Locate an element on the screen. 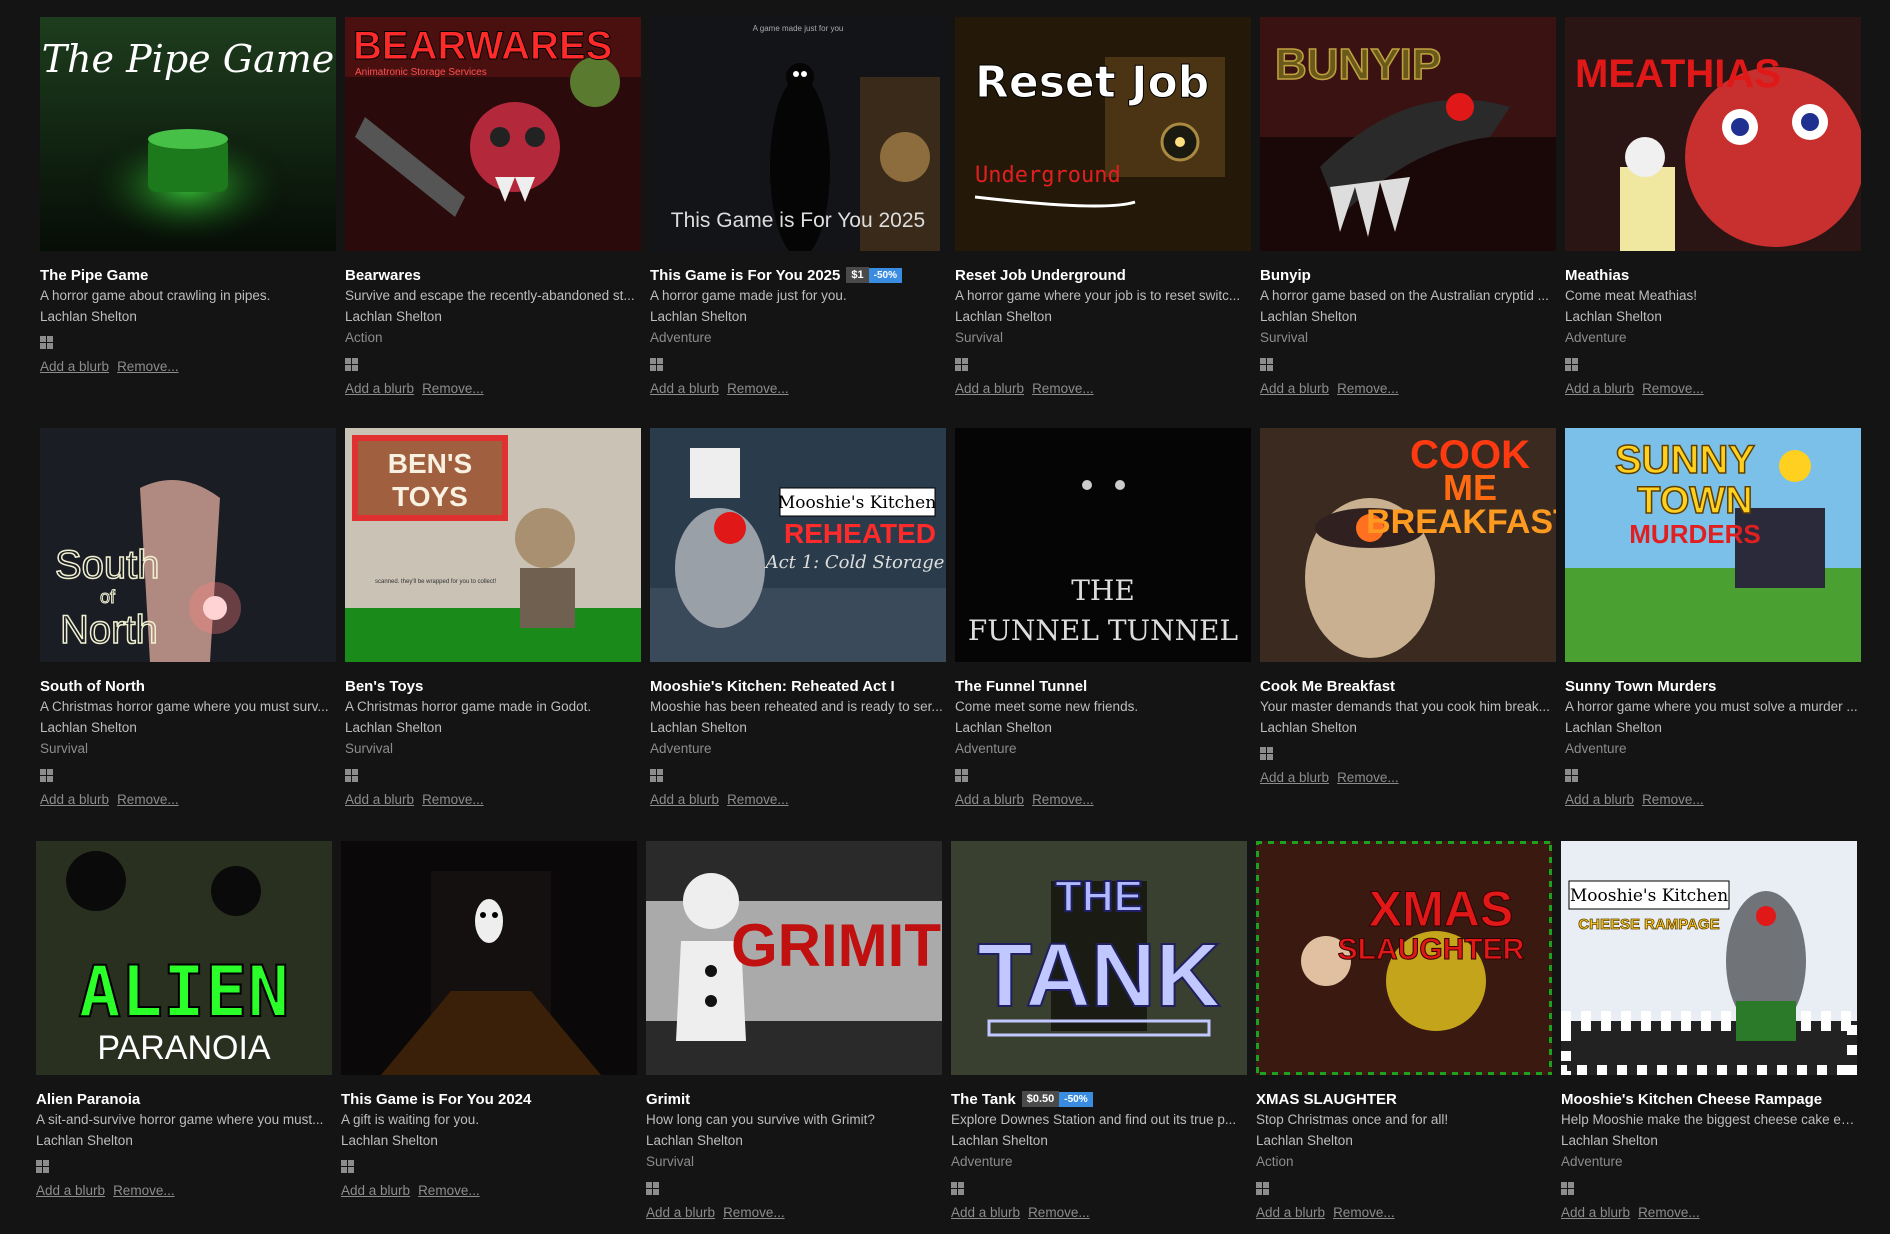 This screenshot has height=1234, width=1890. game-cover: BEARWARES Animatronic Storage Services is located at coordinates (493, 134).